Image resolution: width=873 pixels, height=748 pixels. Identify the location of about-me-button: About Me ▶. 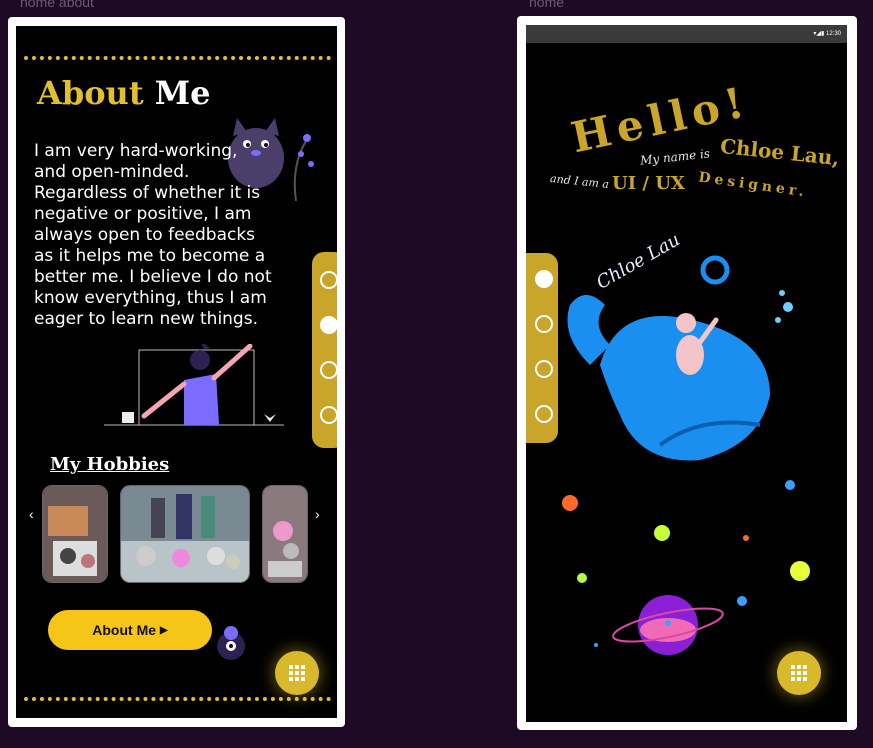
(130, 630).